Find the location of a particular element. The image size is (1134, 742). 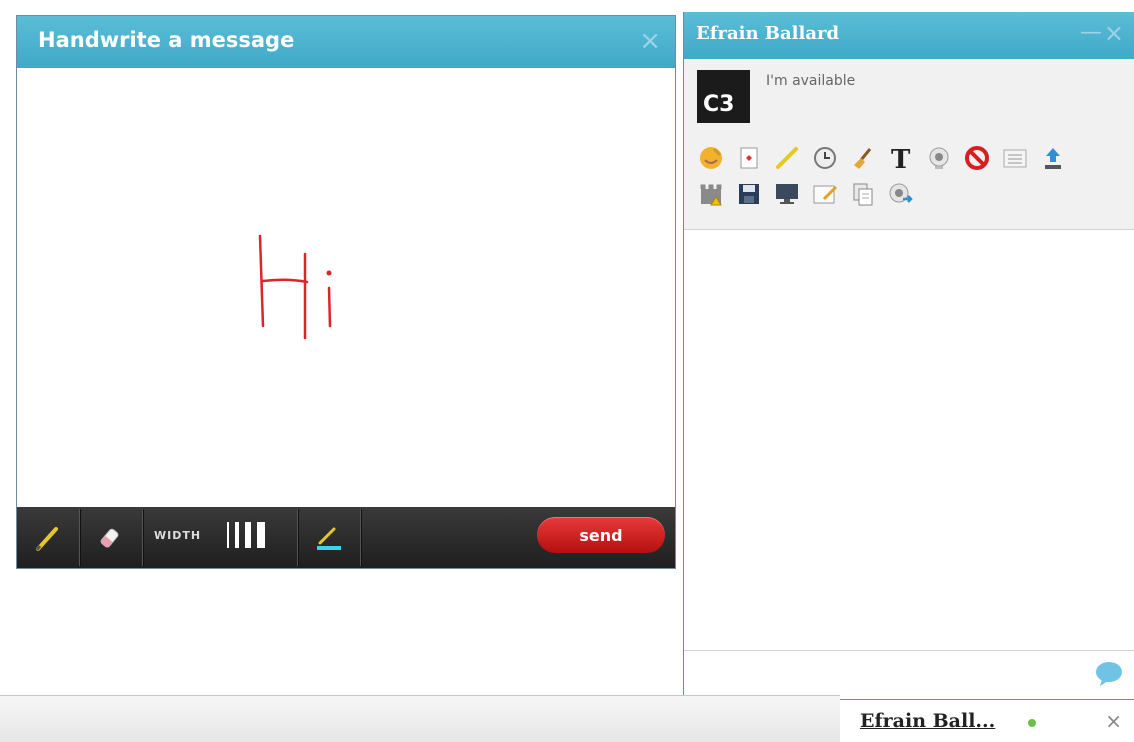

color-picker-button is located at coordinates (329, 537).